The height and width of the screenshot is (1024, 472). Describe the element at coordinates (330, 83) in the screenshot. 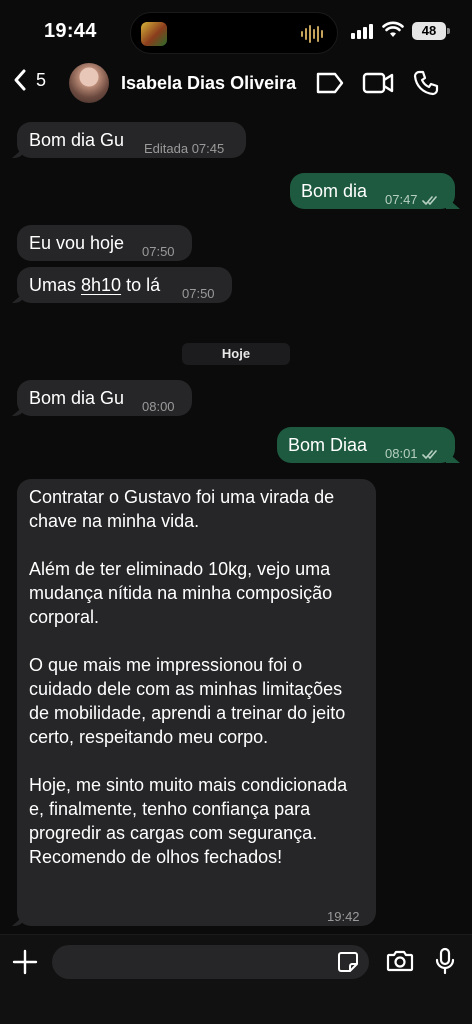

I see `label-tag-icon` at that location.